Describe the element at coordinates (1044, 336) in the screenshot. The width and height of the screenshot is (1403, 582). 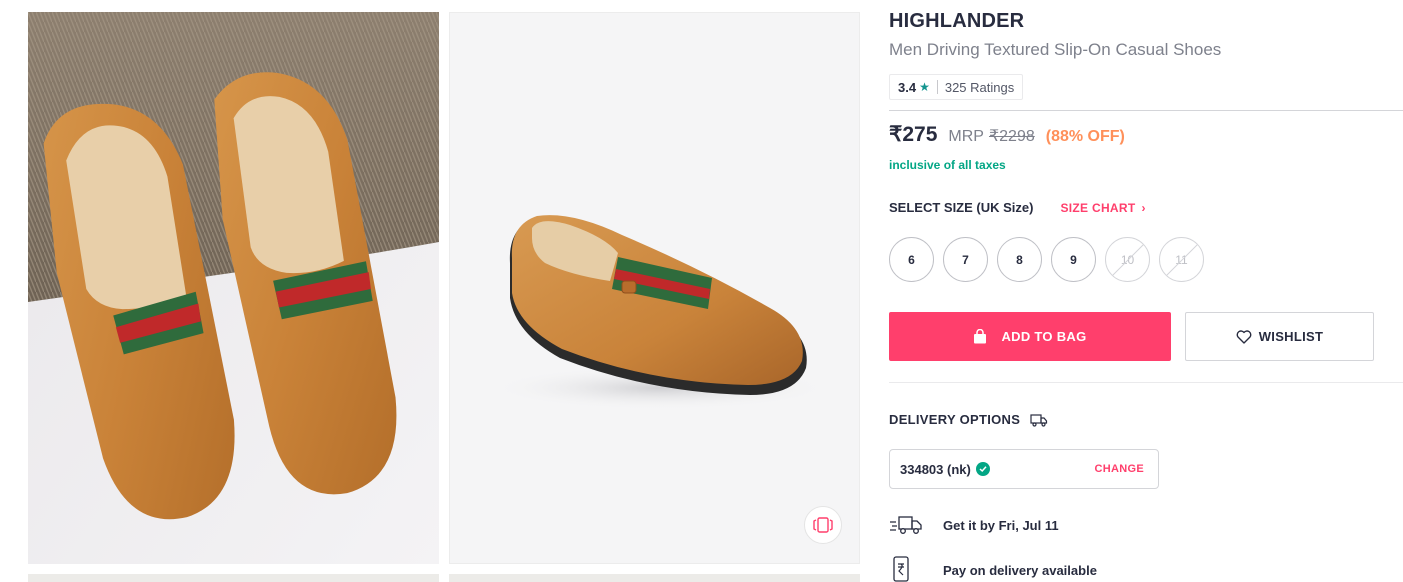
I see `add-to-bag-label: ADD TO BAG` at that location.